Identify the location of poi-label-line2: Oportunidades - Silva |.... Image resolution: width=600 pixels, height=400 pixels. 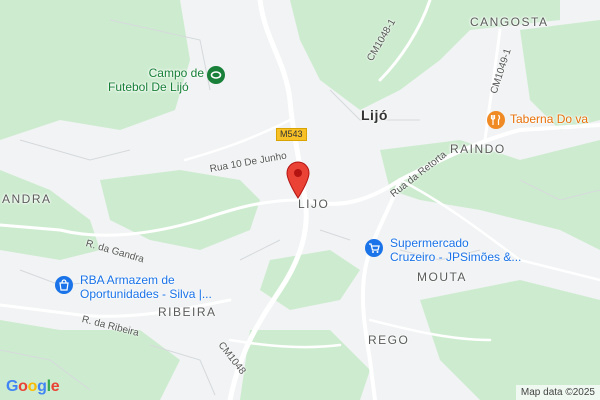
(146, 294).